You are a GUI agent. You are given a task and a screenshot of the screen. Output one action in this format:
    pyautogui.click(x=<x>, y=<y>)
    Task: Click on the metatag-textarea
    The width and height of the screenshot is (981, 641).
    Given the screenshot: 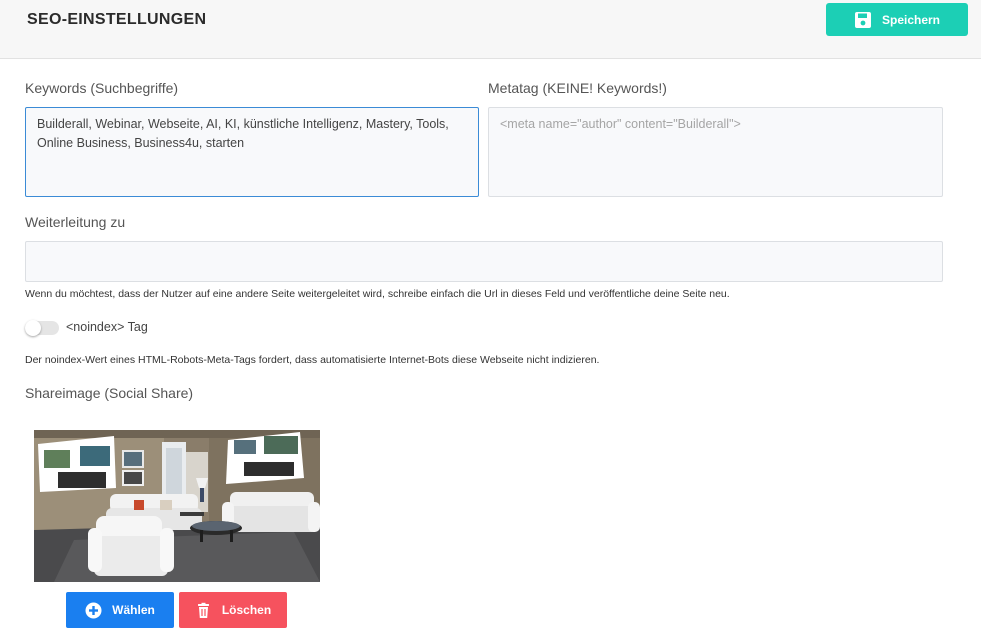 What is the action you would take?
    pyautogui.click(x=715, y=152)
    